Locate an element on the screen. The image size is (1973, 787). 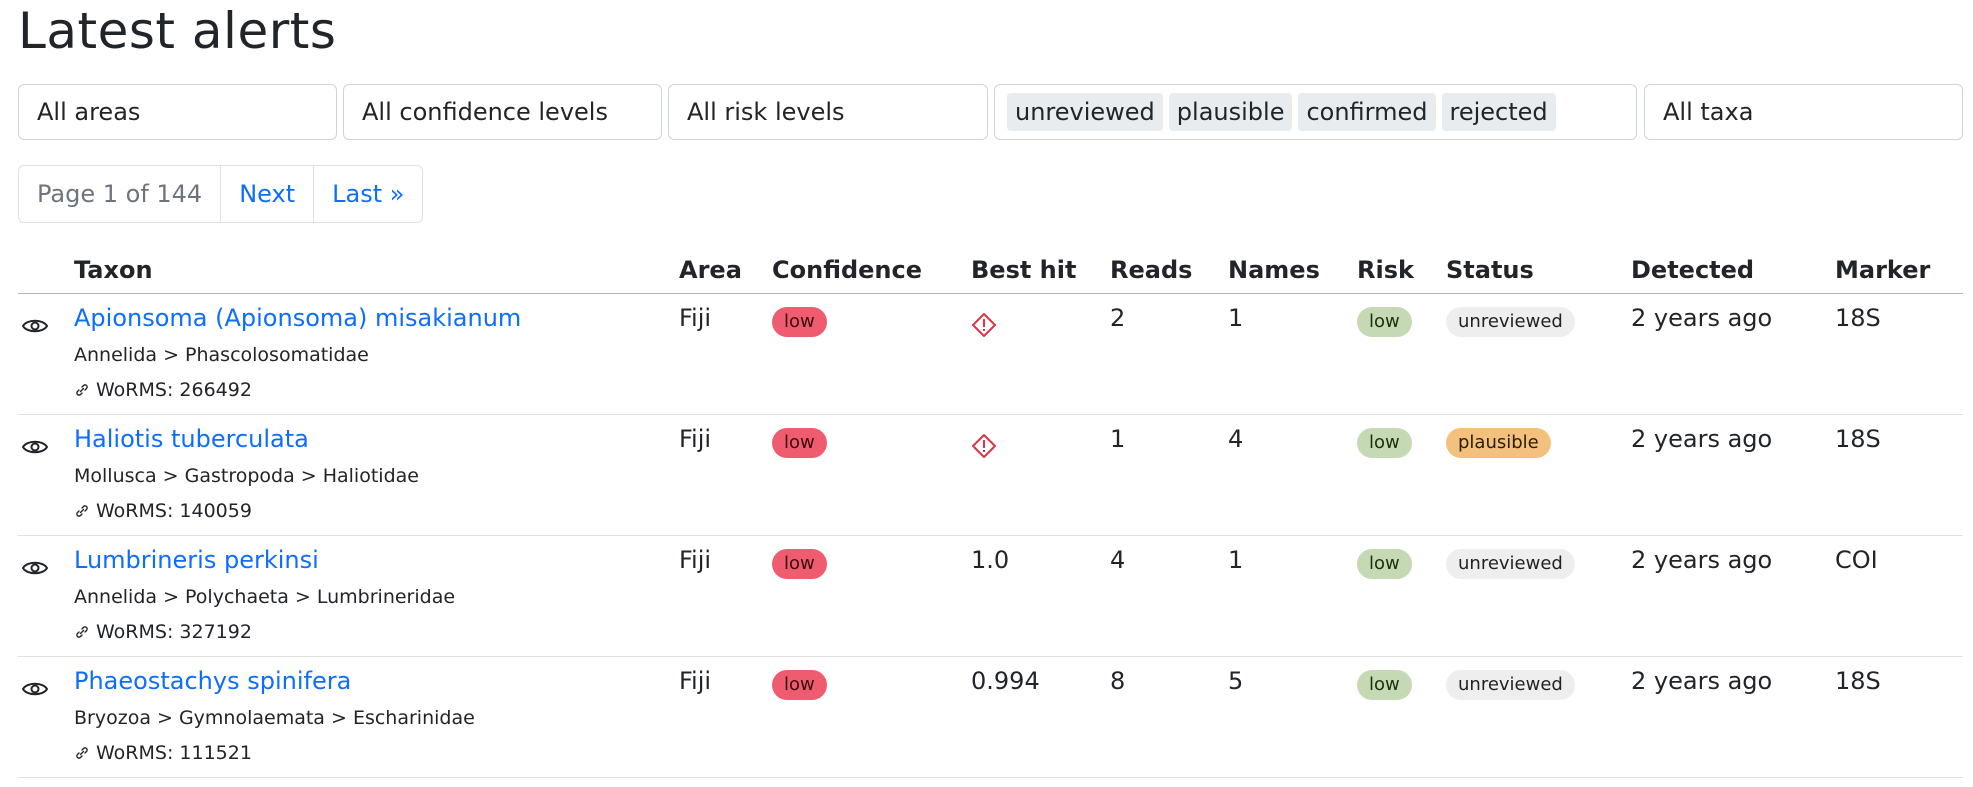
column-header-names: Names is located at coordinates (1274, 270).